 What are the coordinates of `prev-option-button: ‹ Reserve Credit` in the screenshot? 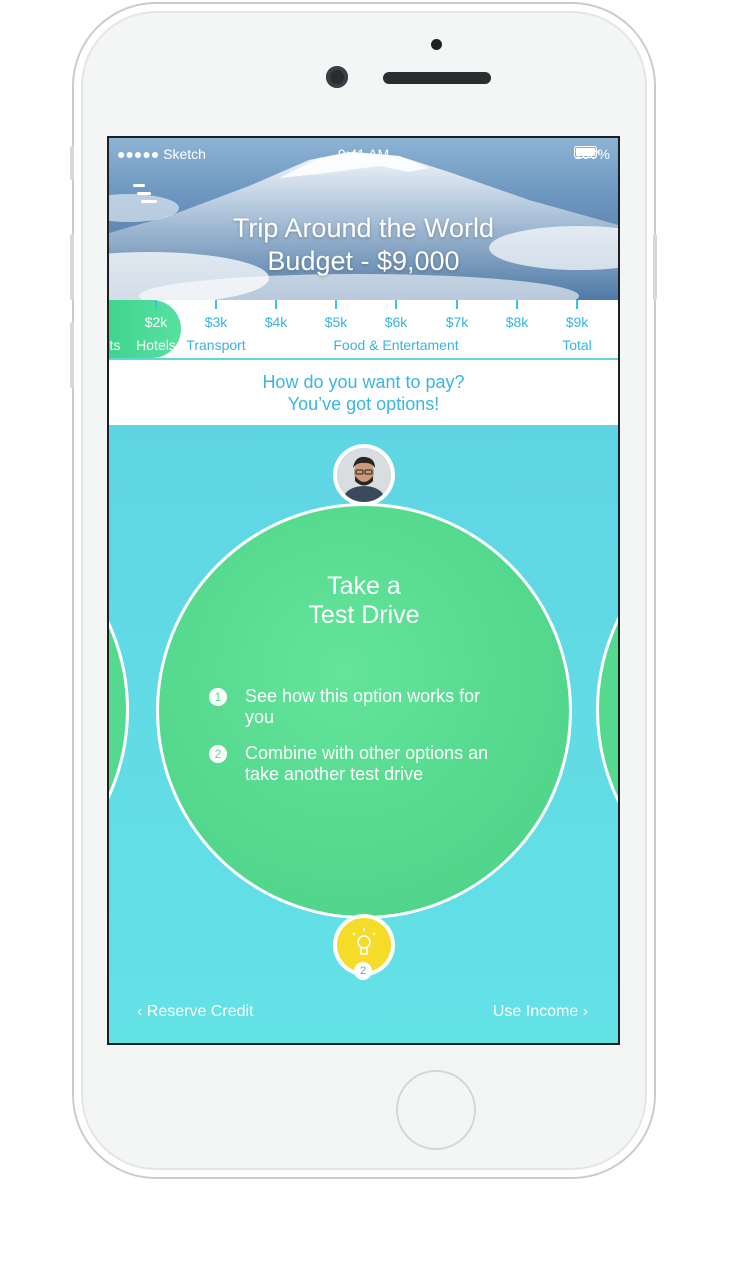 It's located at (195, 1012).